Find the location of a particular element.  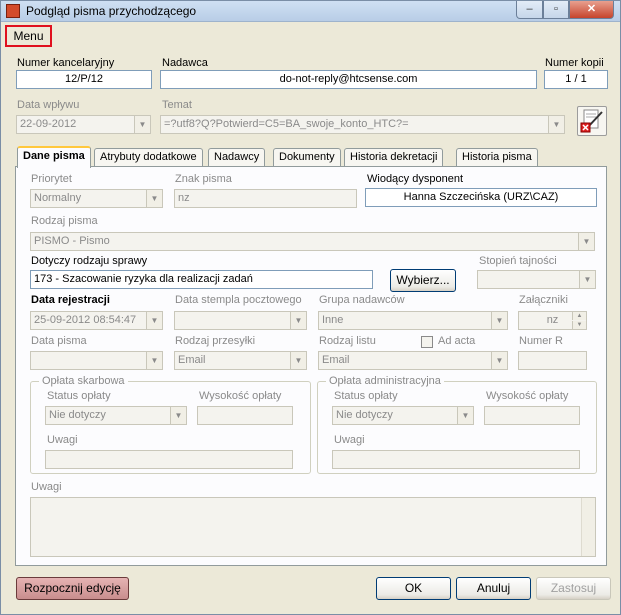

grupa-nadawcow-value: Inne is located at coordinates (333, 320).